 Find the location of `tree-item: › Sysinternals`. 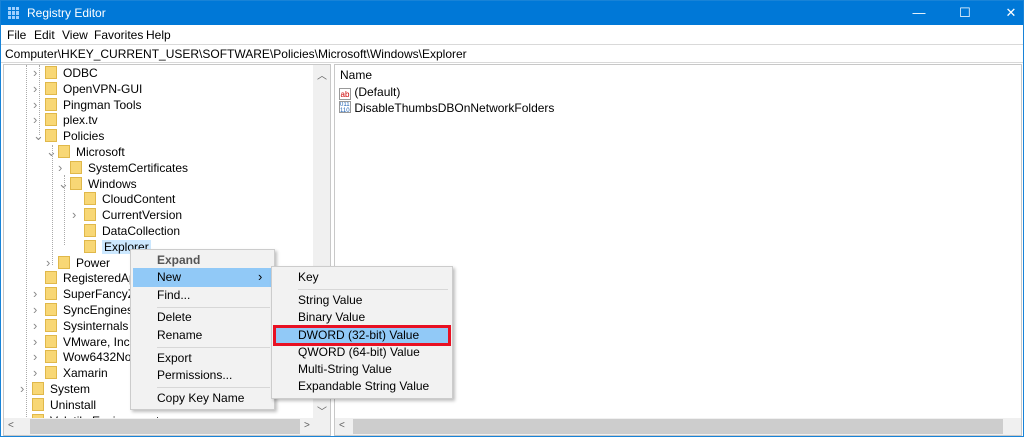

tree-item: › Sysinternals is located at coordinates (81, 326).